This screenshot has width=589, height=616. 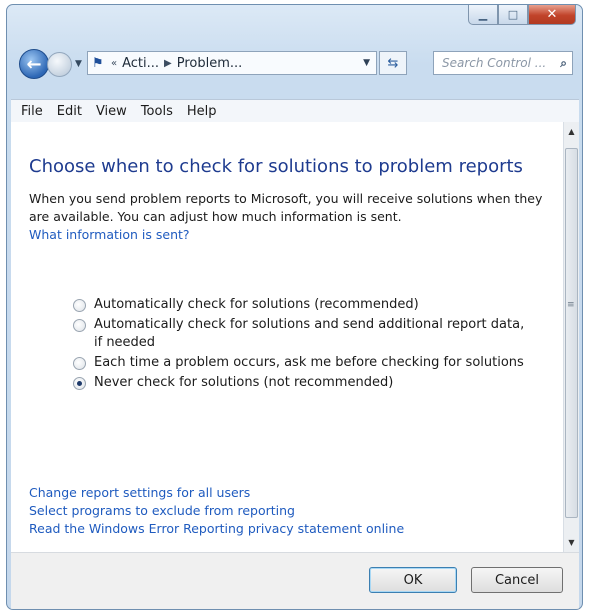 I want to click on scroll-down-icon: ▼, so click(x=571, y=542).